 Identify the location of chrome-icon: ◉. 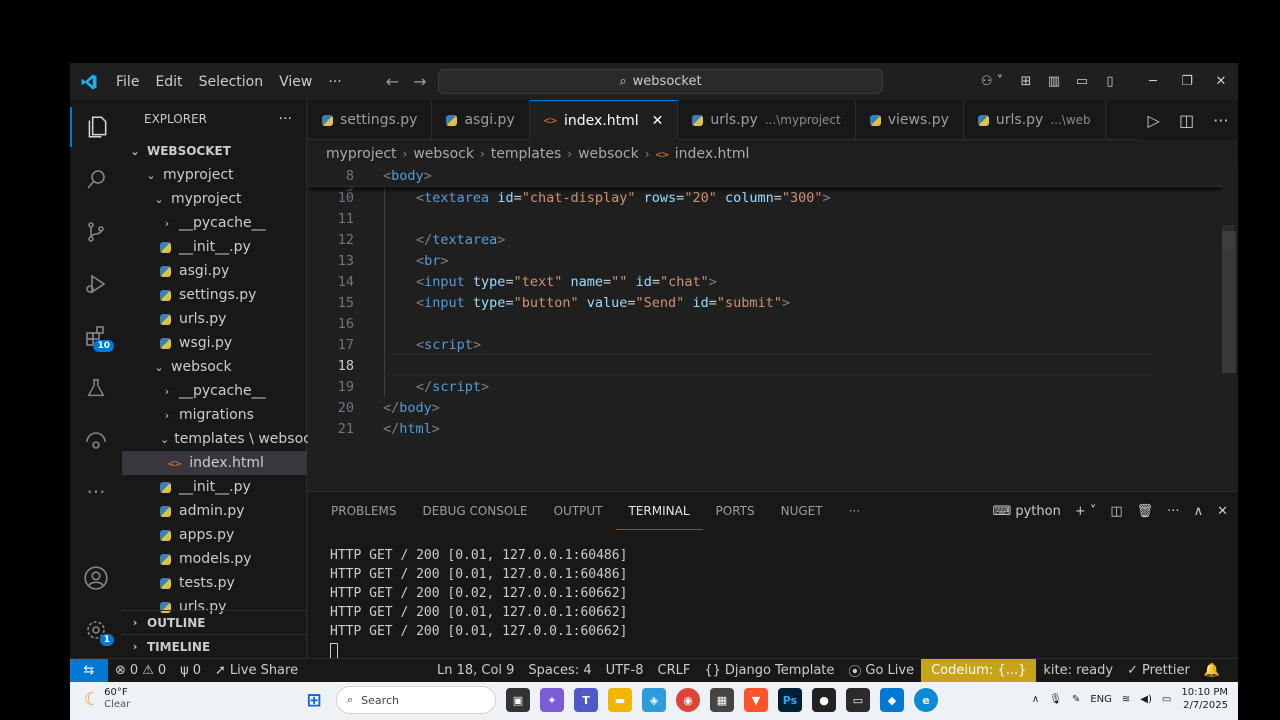
(688, 700).